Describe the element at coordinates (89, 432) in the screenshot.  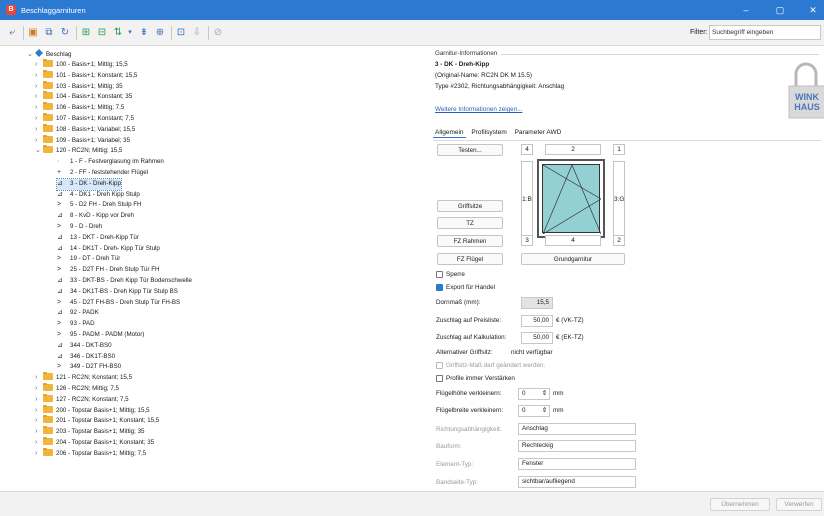
I see `tree-folder: › 203 - Topstar Basis+1; Mittig; 35` at that location.